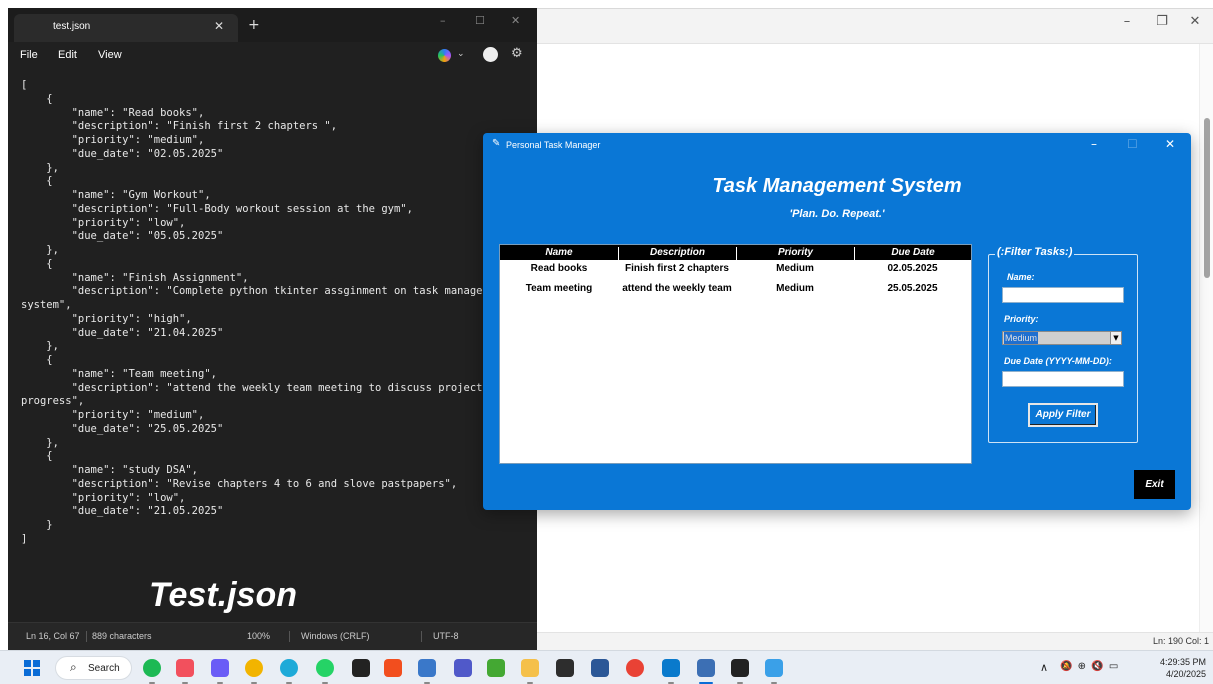  What do you see at coordinates (1162, 22) in the screenshot?
I see `maximize-button: ❐` at bounding box center [1162, 22].